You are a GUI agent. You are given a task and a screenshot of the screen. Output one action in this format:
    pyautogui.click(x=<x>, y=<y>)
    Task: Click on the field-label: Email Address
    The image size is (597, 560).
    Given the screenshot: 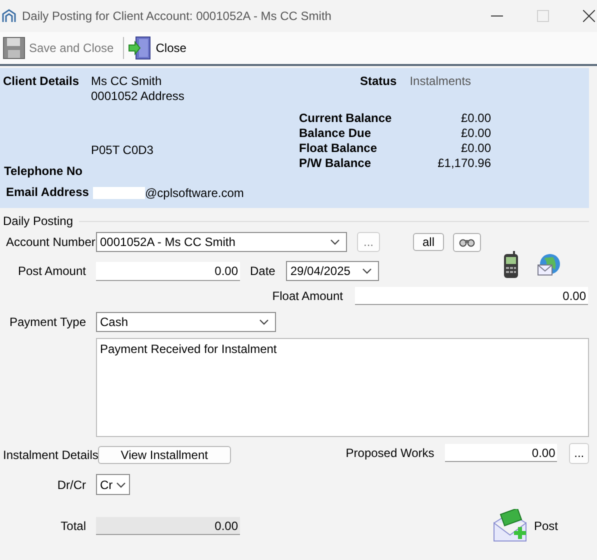 What is the action you would take?
    pyautogui.click(x=48, y=192)
    